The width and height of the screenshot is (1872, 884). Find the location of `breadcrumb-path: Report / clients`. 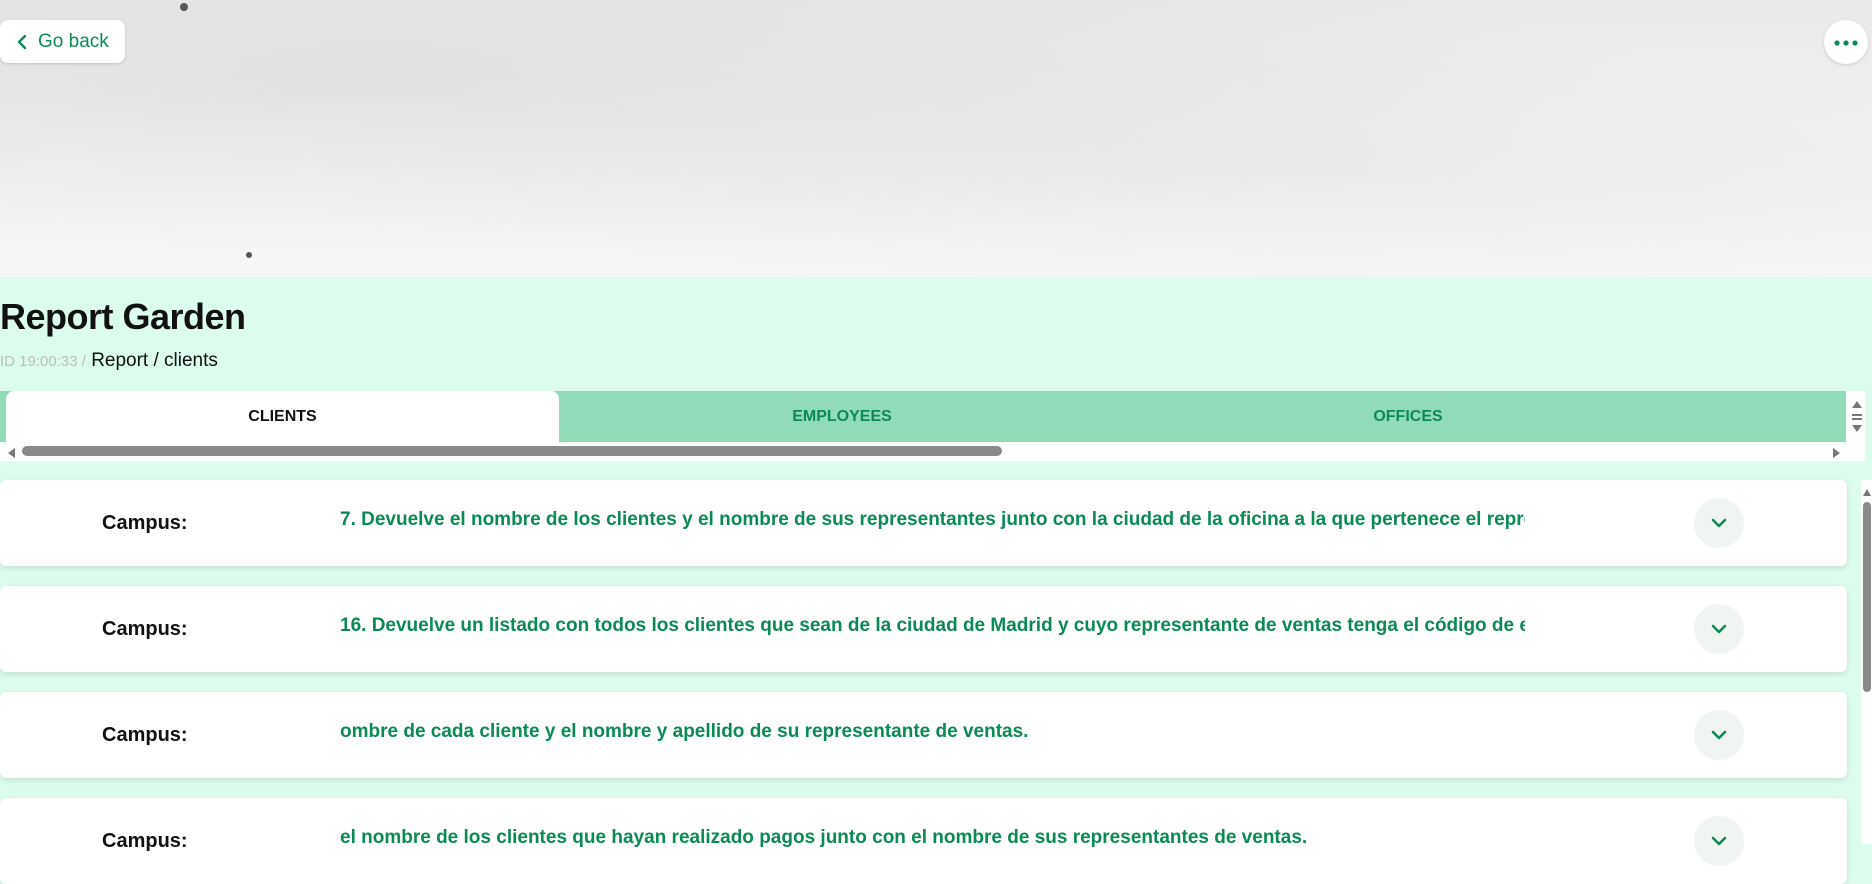

breadcrumb-path: Report / clients is located at coordinates (154, 360).